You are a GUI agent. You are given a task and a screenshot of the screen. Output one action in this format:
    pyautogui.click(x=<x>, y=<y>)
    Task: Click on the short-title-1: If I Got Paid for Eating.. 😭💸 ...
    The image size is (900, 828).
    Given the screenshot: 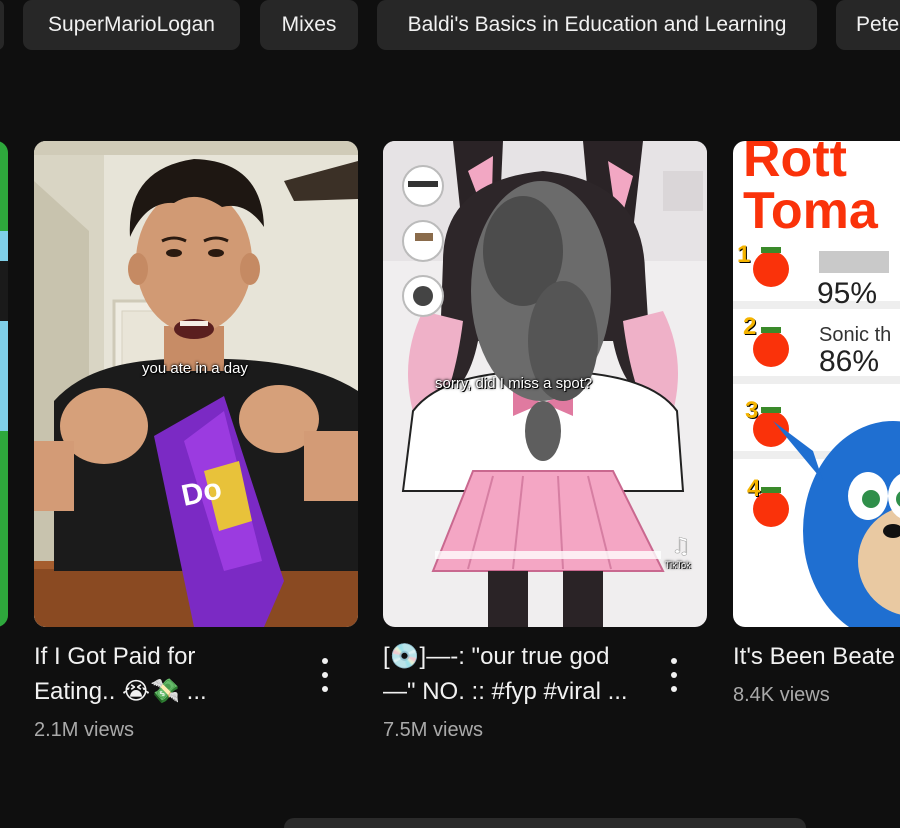 What is the action you would take?
    pyautogui.click(x=169, y=674)
    